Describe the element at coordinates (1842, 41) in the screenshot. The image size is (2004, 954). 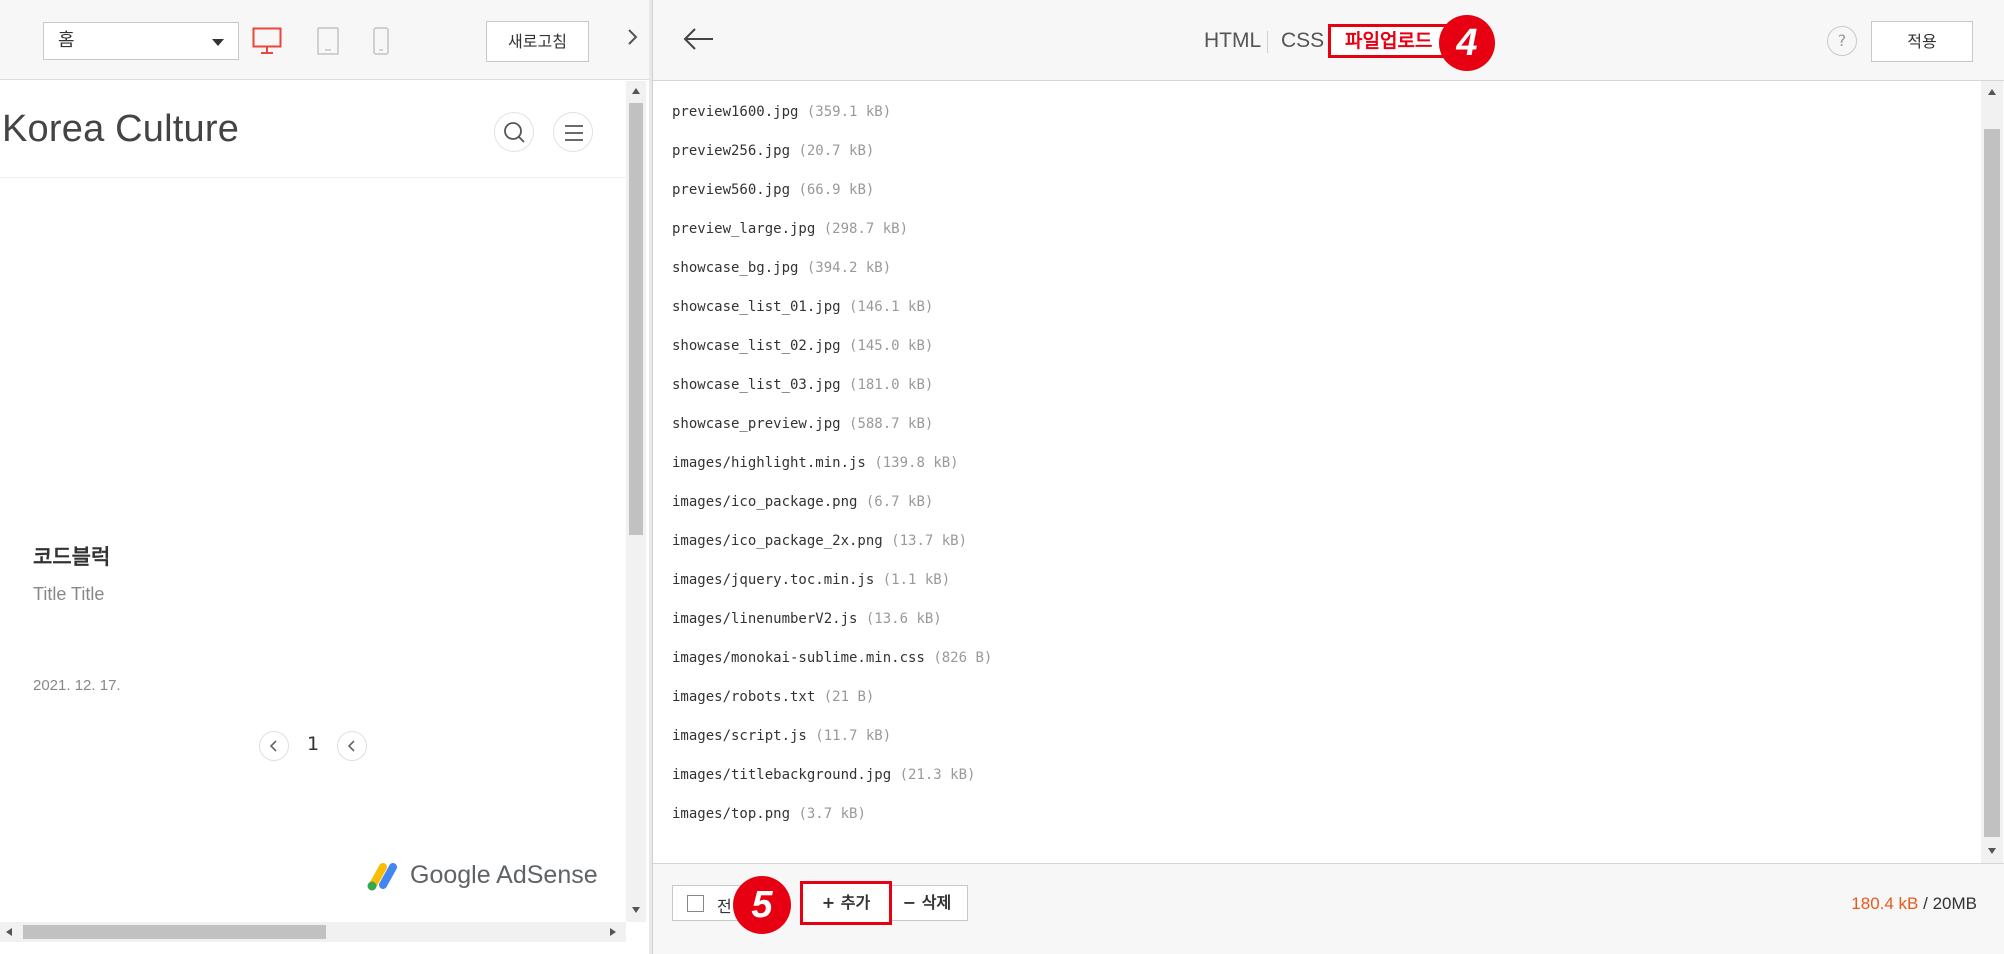
I see `help-button: ?` at that location.